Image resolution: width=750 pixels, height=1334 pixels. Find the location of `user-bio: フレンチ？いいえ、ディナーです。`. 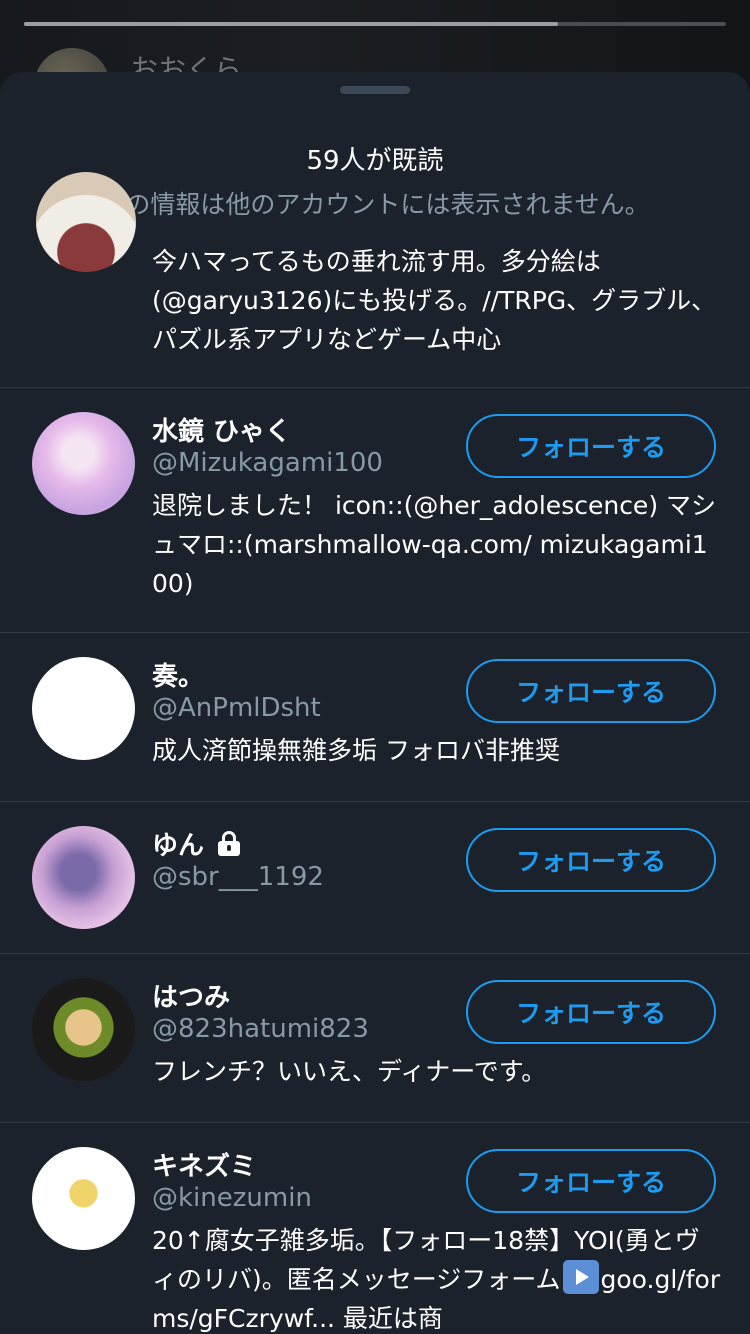

user-bio: フレンチ？いいえ、ディナーです。 is located at coordinates (349, 1071).